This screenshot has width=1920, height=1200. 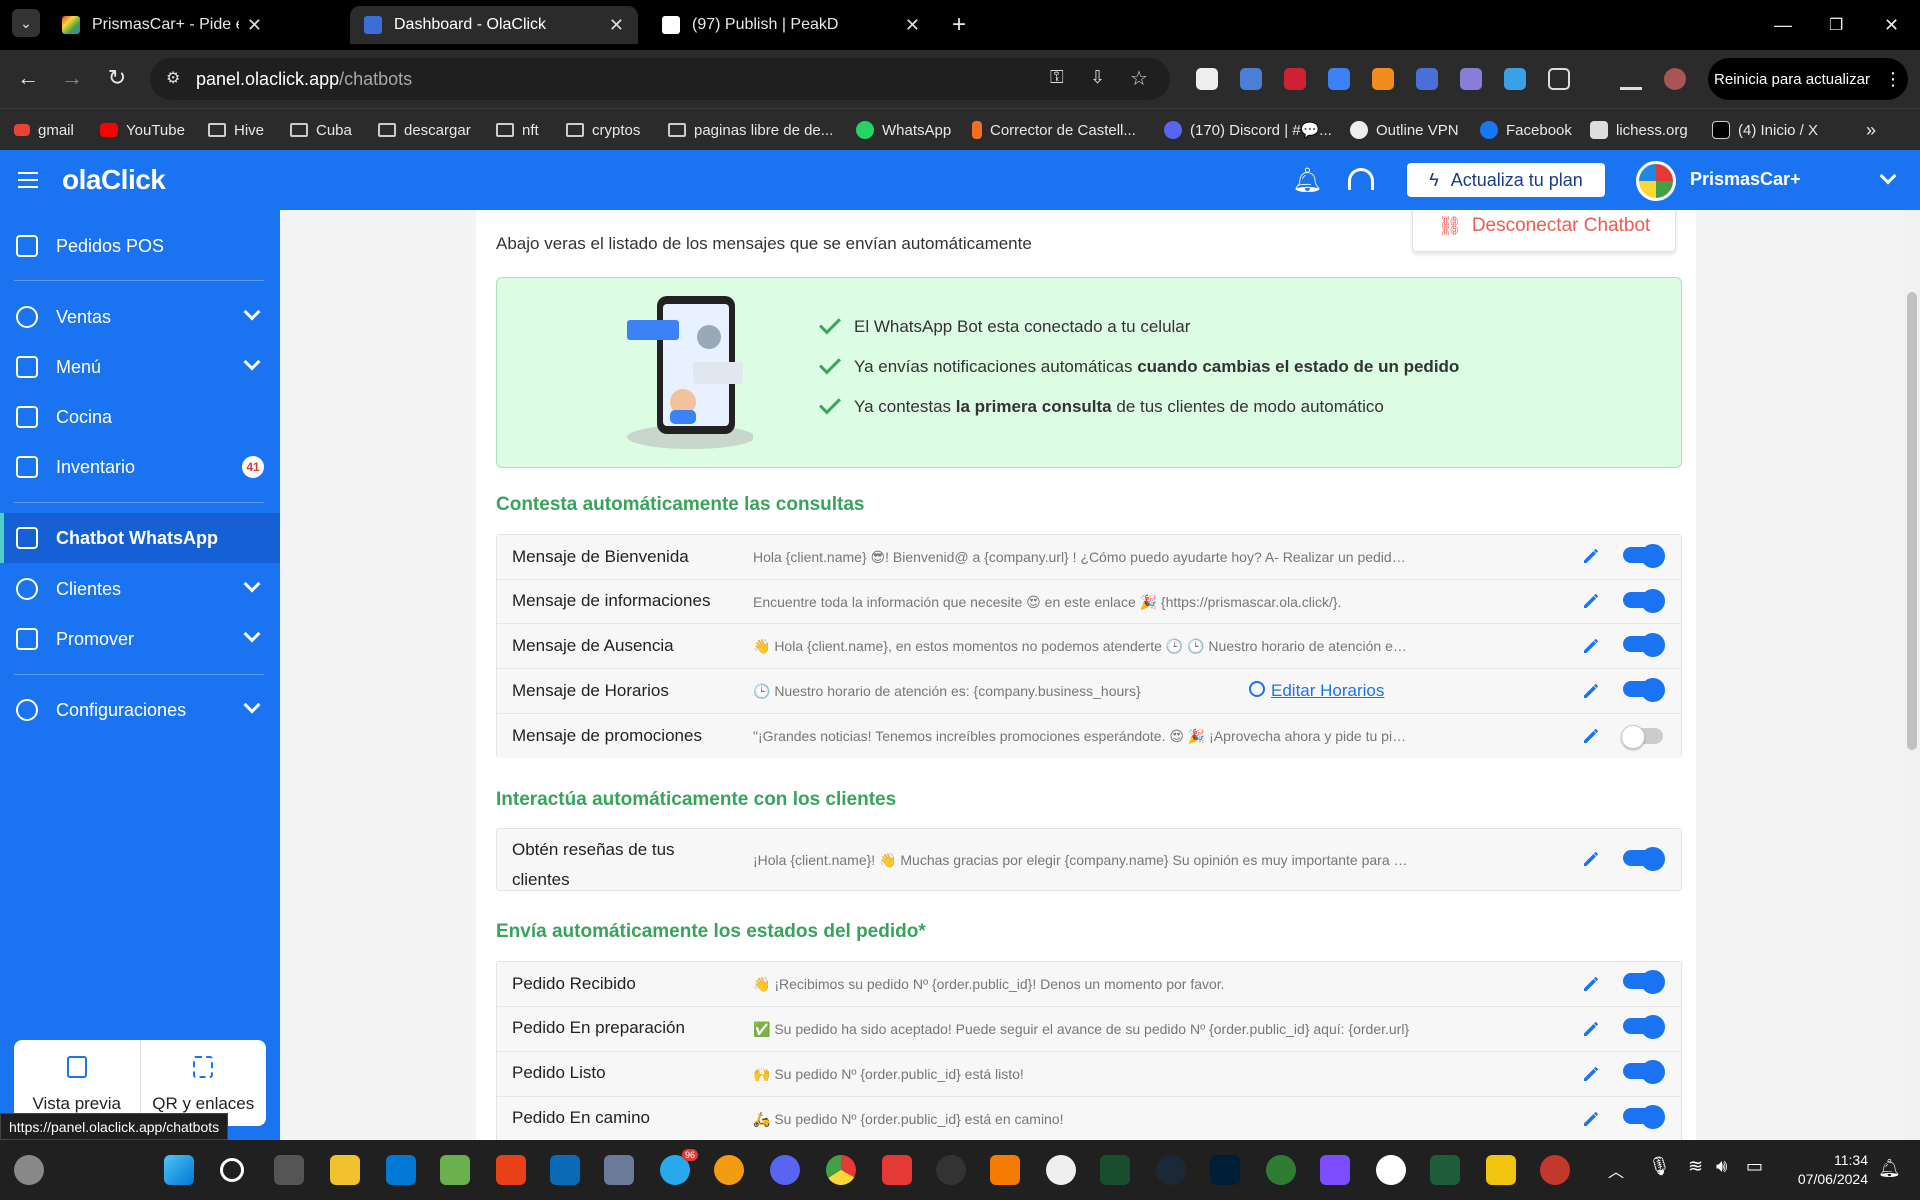 I want to click on new-tab-button: +, so click(x=959, y=25).